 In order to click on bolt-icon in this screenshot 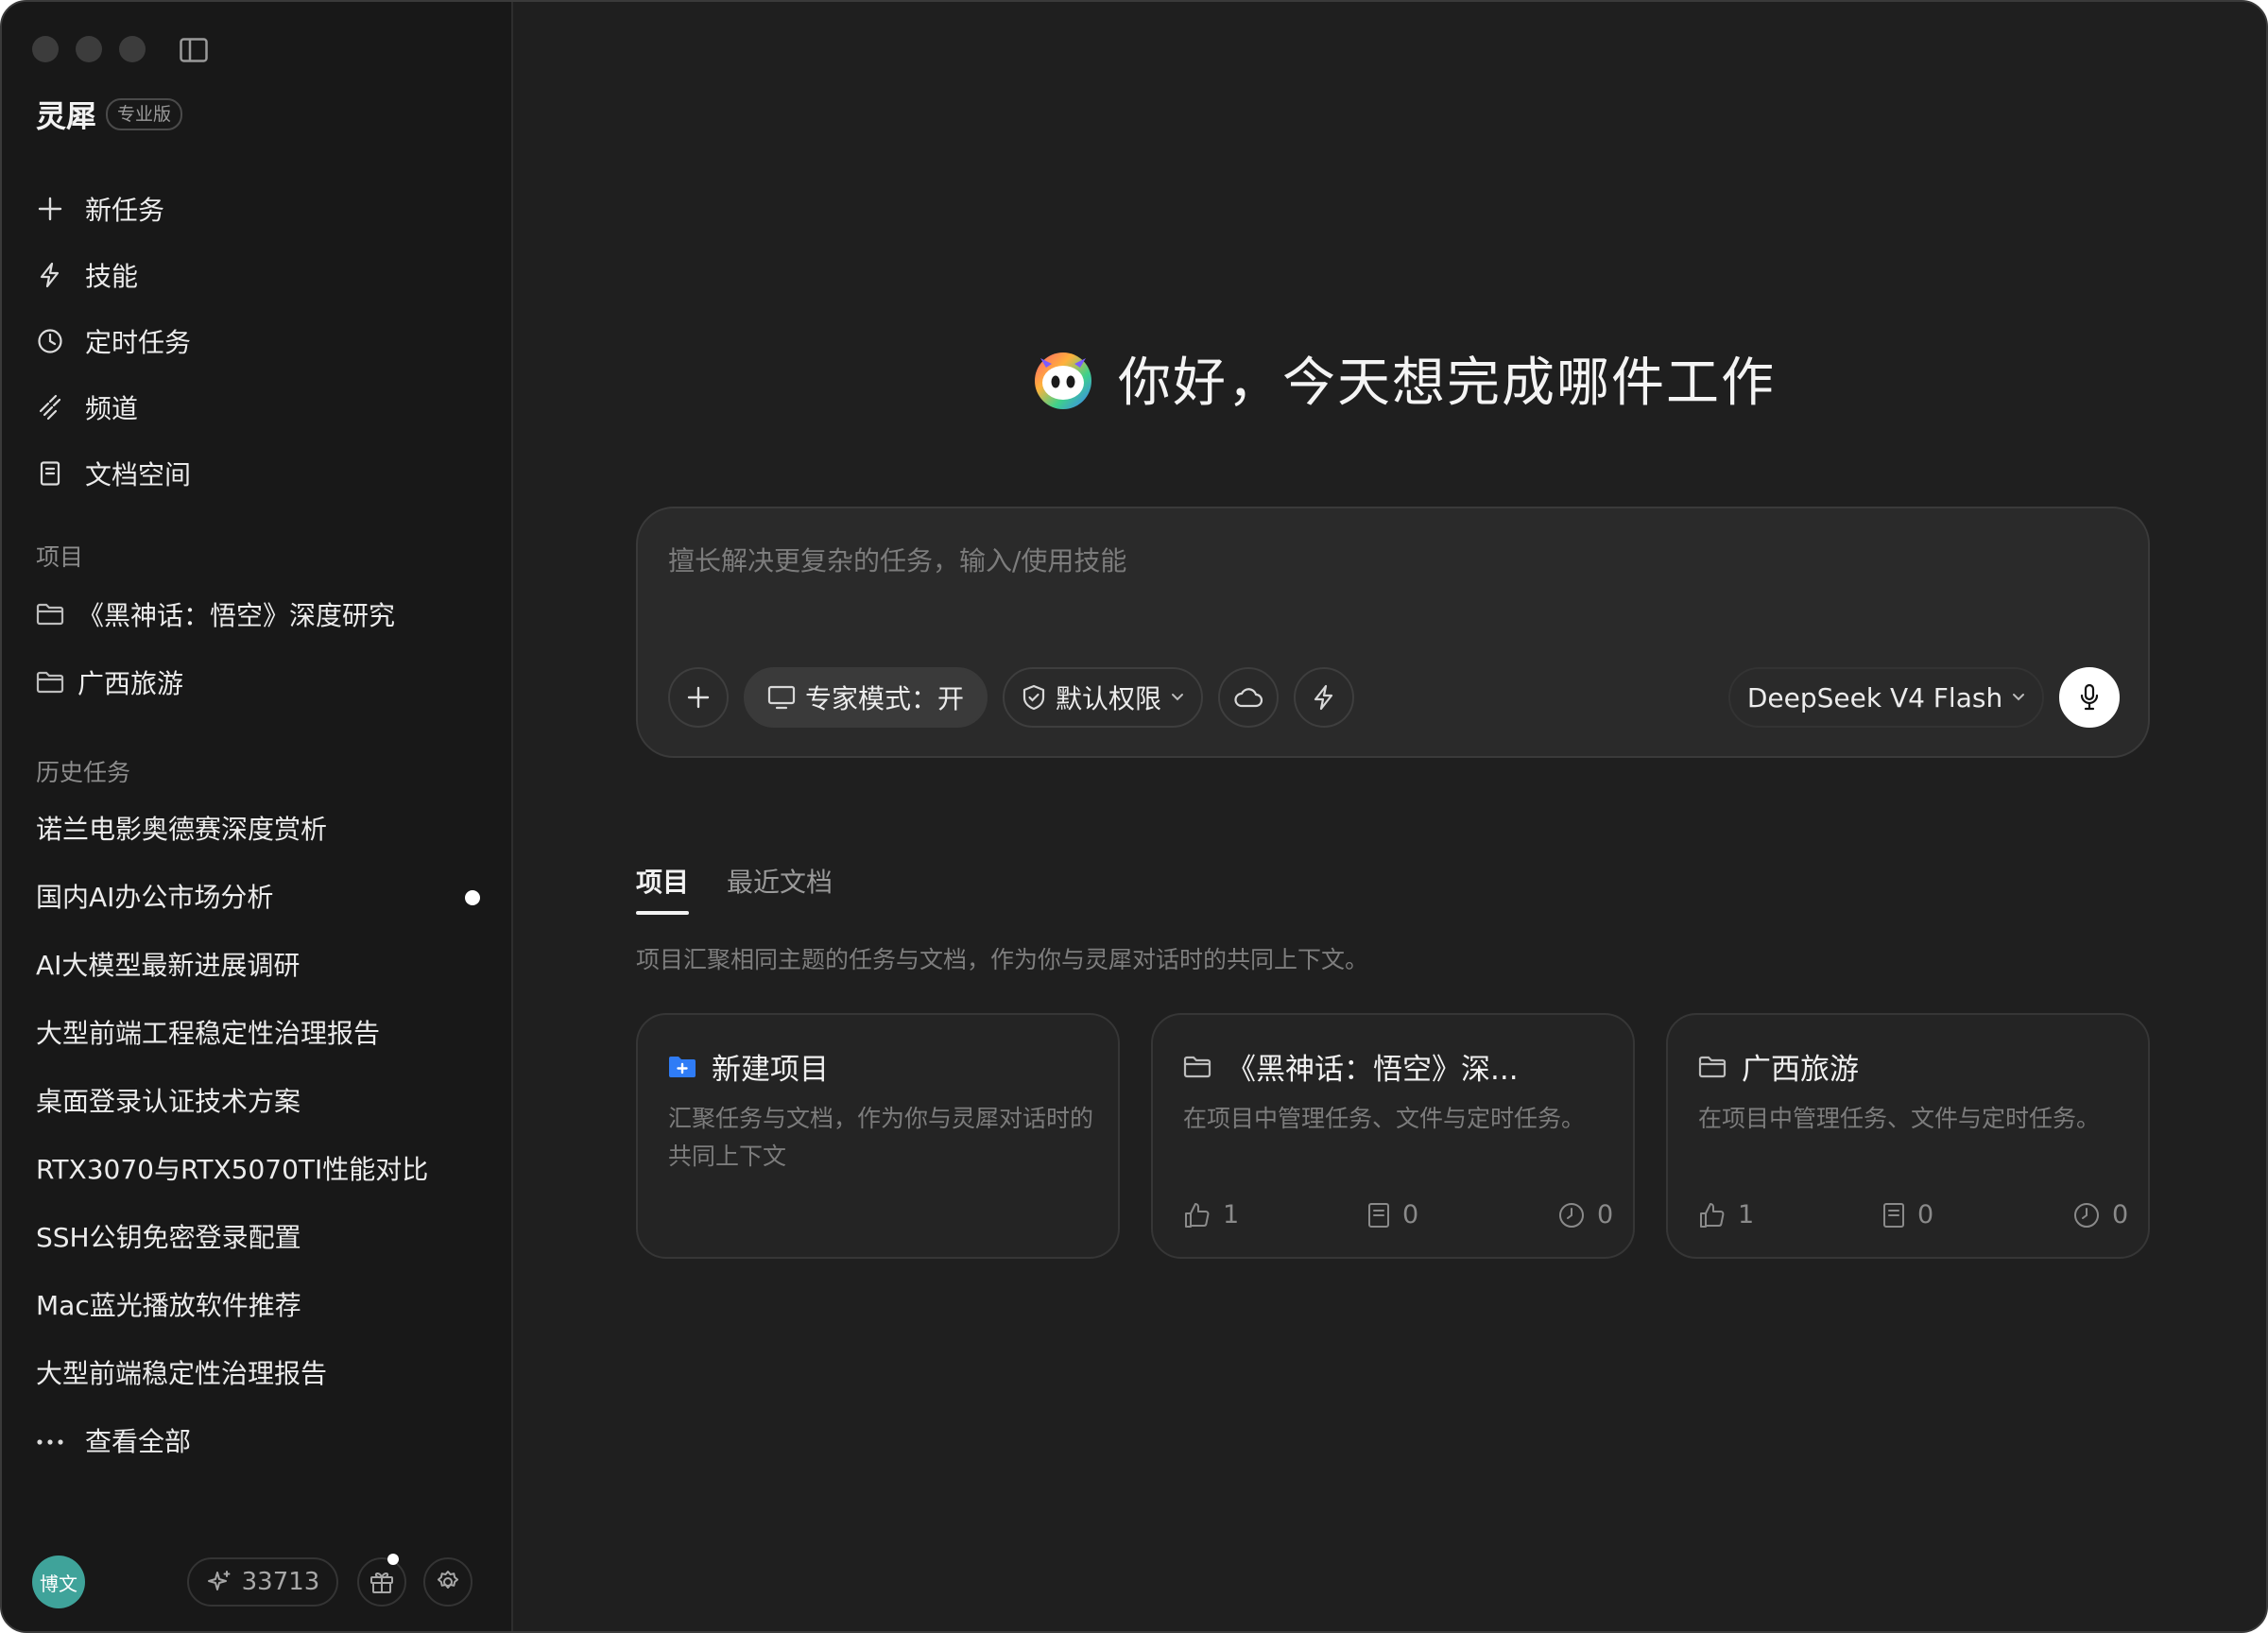, I will do `click(1323, 698)`.